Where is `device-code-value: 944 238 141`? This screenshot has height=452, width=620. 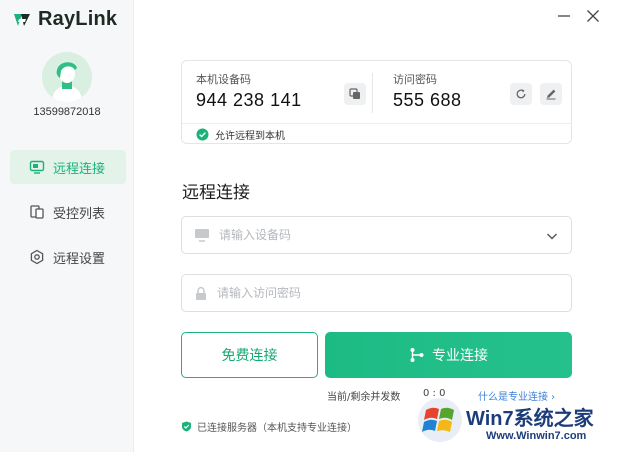
device-code-value: 944 238 141 is located at coordinates (249, 100).